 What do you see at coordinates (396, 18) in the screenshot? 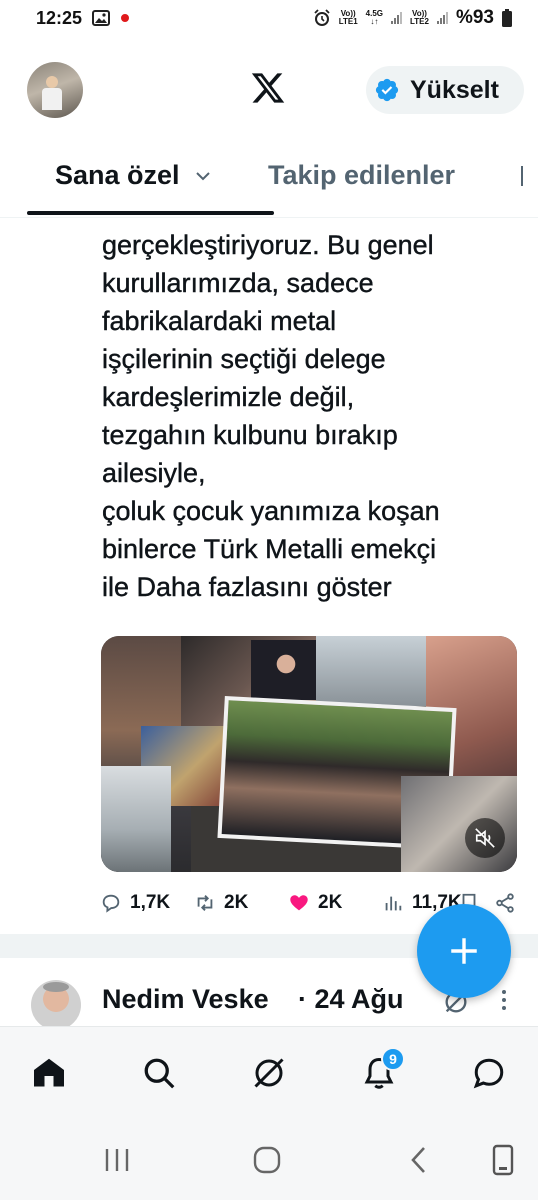
I see `signal-icon` at bounding box center [396, 18].